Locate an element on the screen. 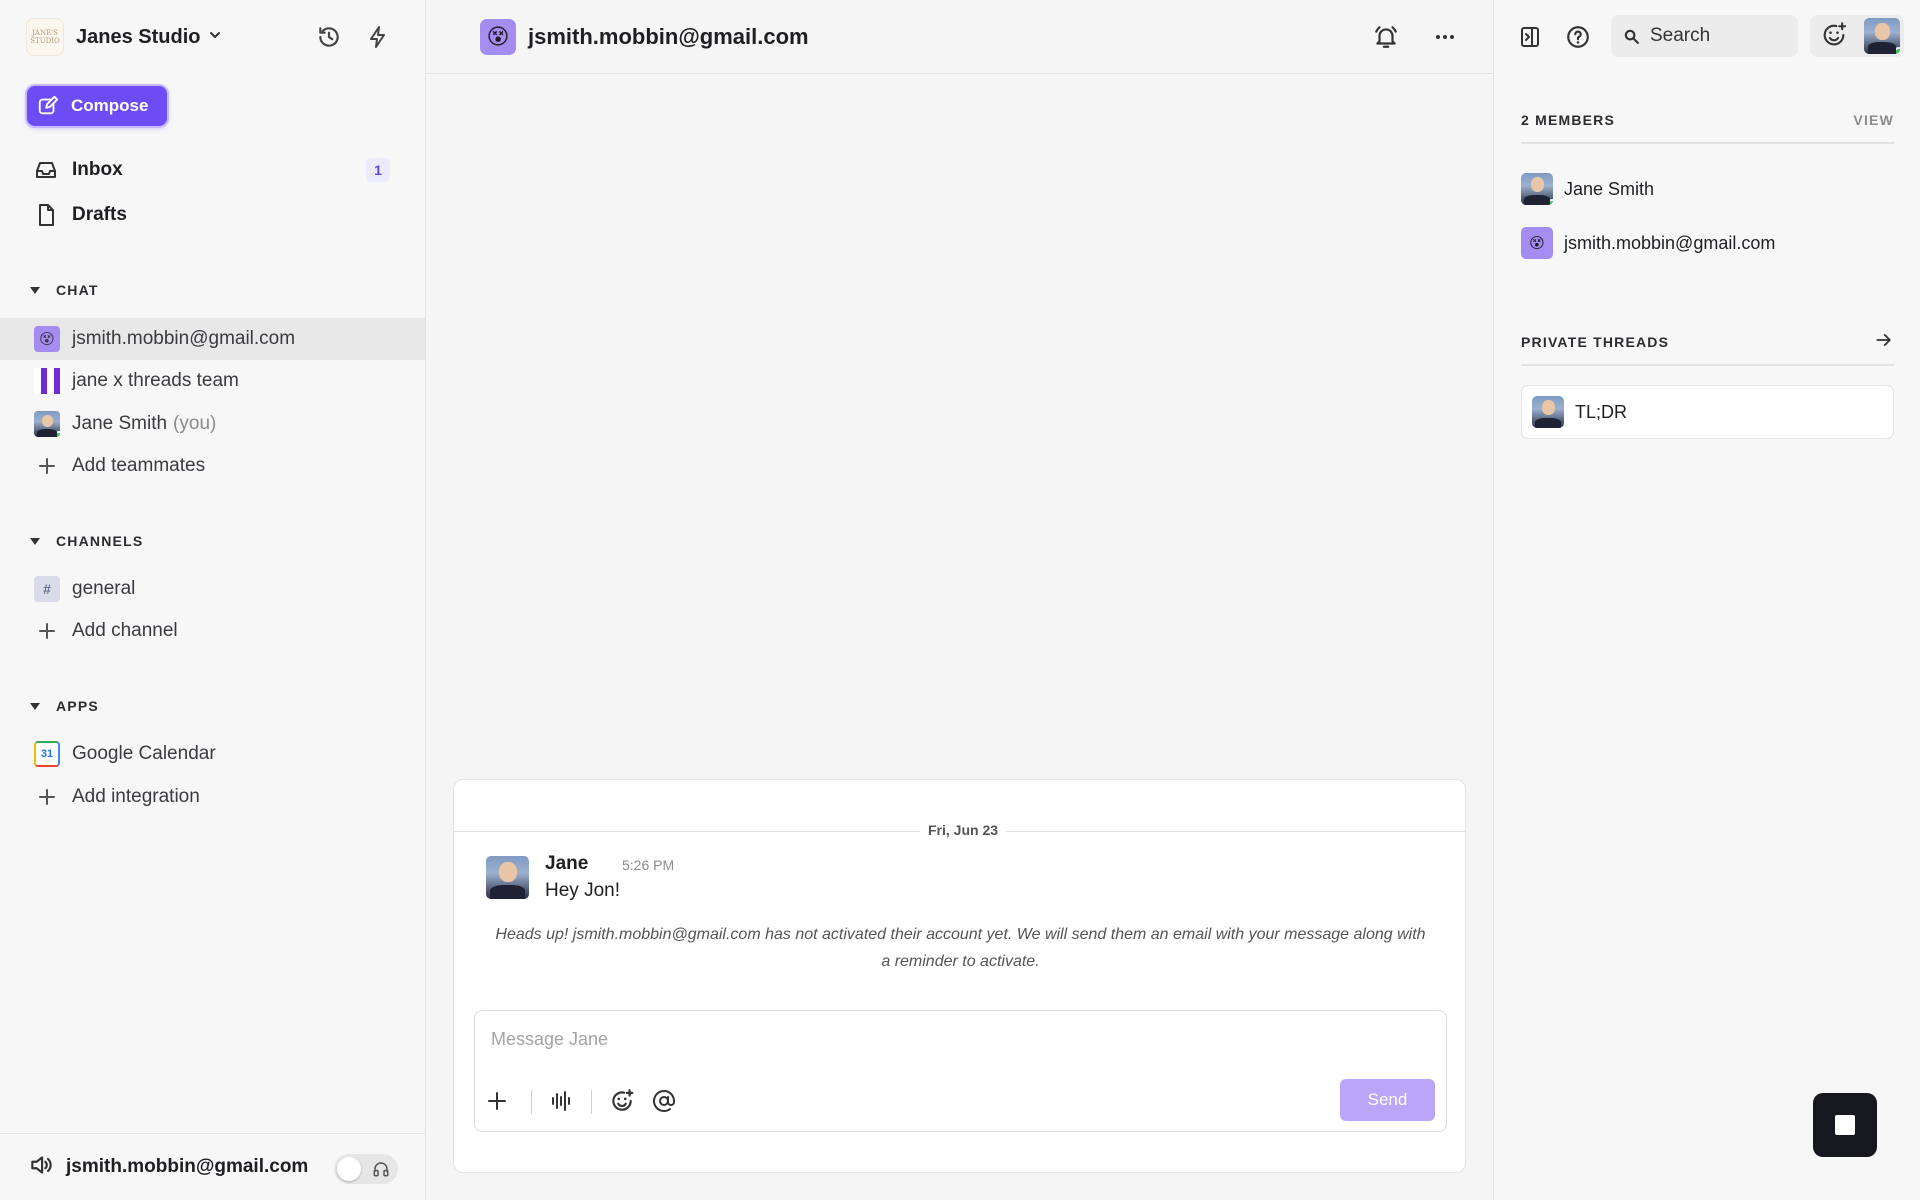  audio-waveform-icon is located at coordinates (561, 1101).